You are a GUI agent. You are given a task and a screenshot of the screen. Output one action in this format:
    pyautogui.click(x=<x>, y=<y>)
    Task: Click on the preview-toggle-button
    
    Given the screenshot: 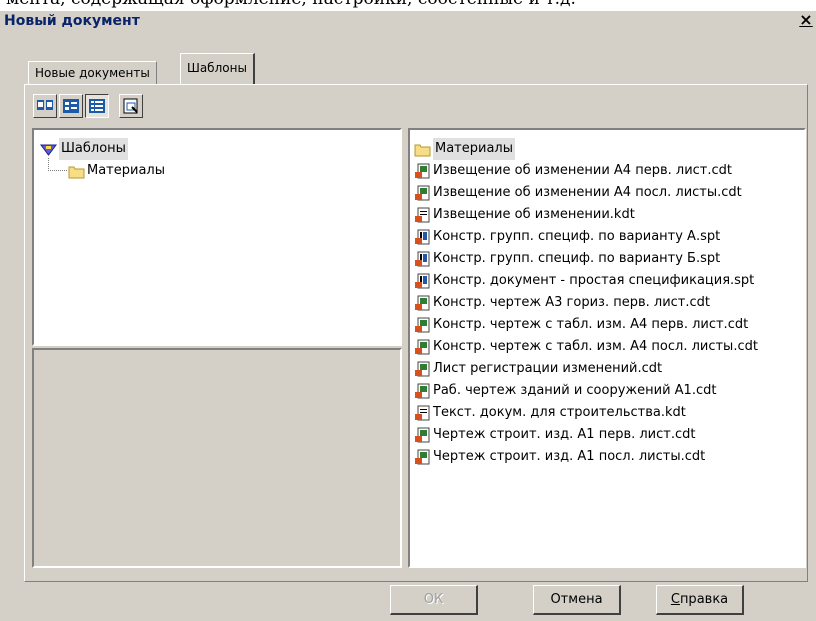 What is the action you would take?
    pyautogui.click(x=131, y=106)
    